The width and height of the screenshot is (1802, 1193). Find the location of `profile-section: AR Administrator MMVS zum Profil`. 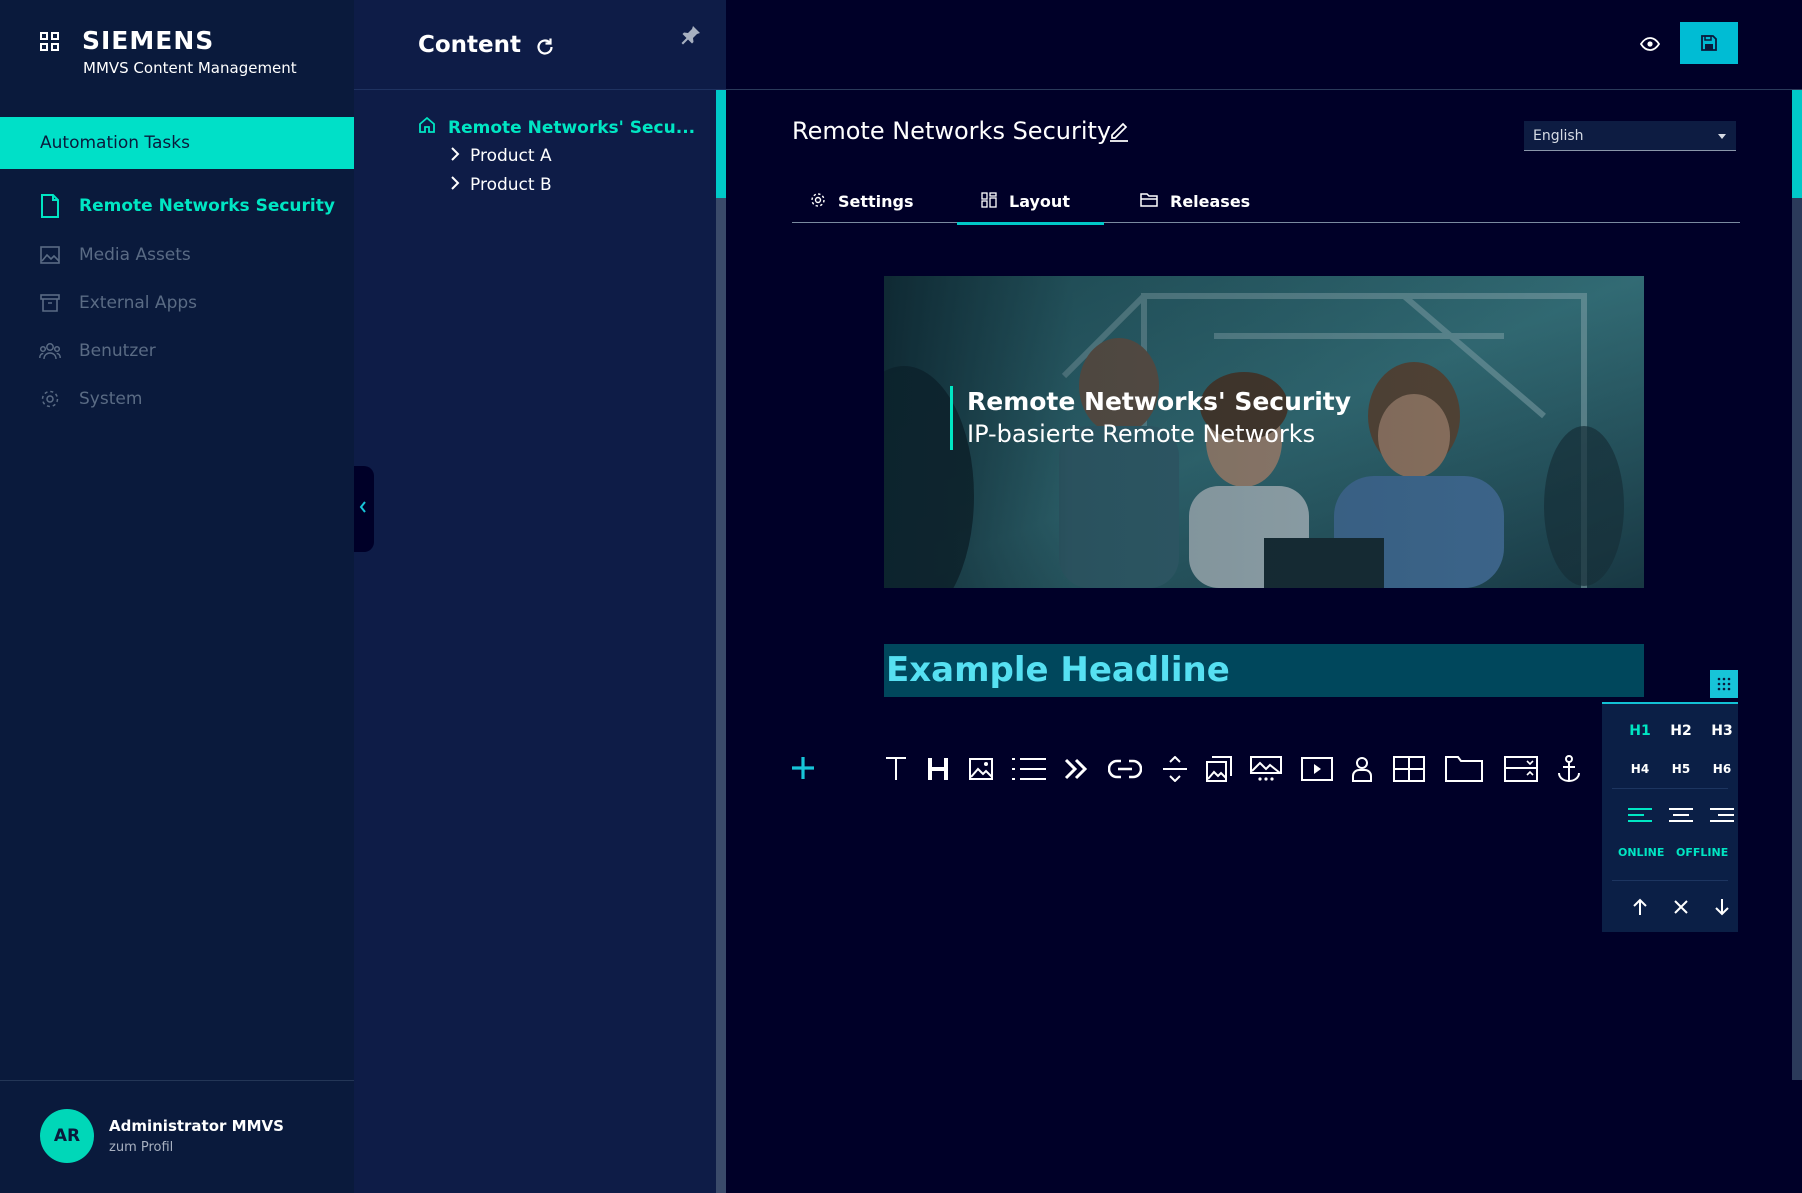

profile-section: AR Administrator MMVS zum Profil is located at coordinates (177, 1136).